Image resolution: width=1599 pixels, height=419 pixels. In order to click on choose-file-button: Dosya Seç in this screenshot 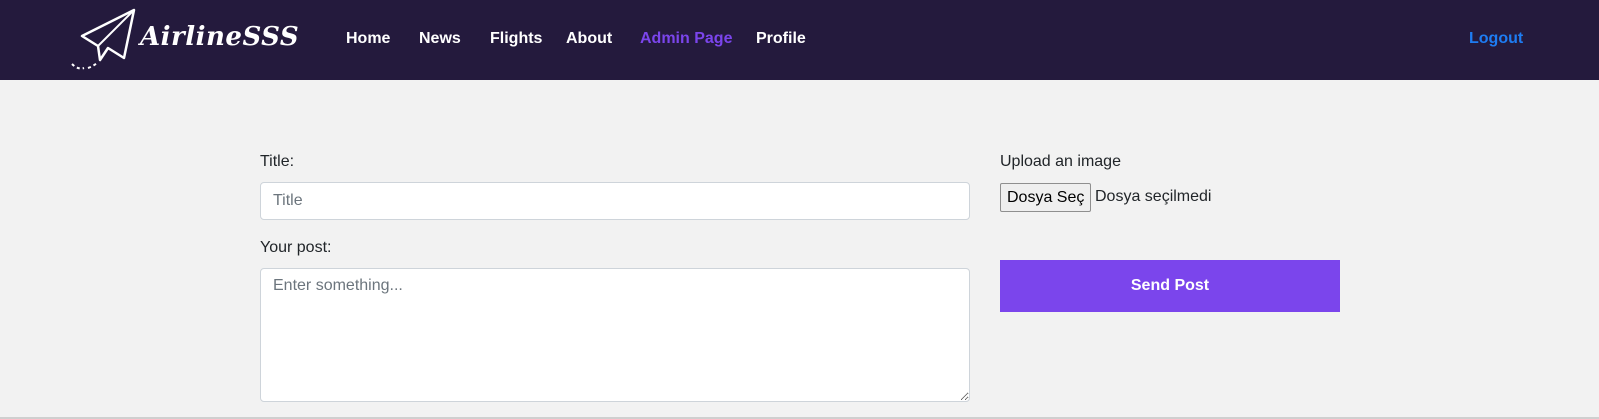, I will do `click(1046, 197)`.